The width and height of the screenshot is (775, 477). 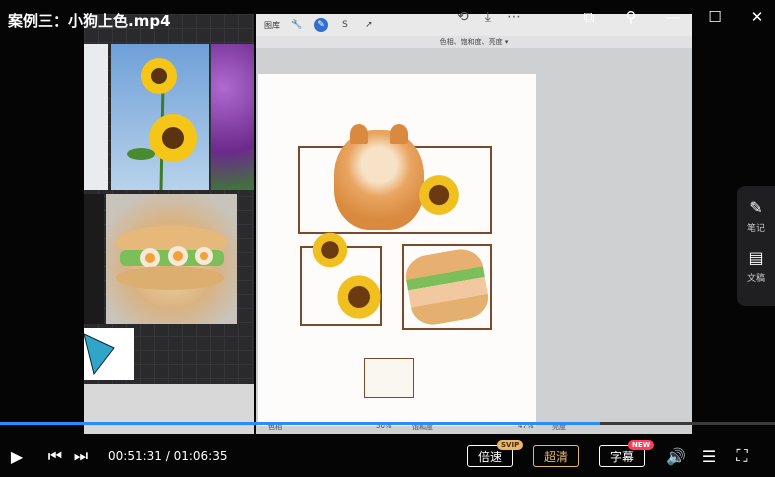 I want to click on svip-badge: SVIP, so click(x=510, y=445).